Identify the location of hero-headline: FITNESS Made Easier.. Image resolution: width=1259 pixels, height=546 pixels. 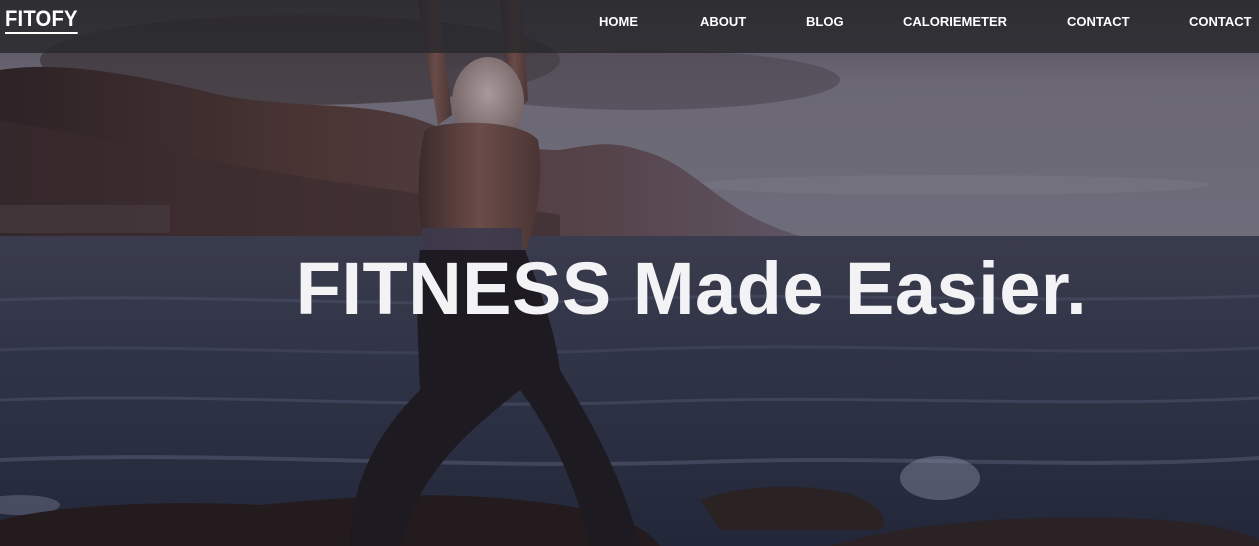
(691, 288).